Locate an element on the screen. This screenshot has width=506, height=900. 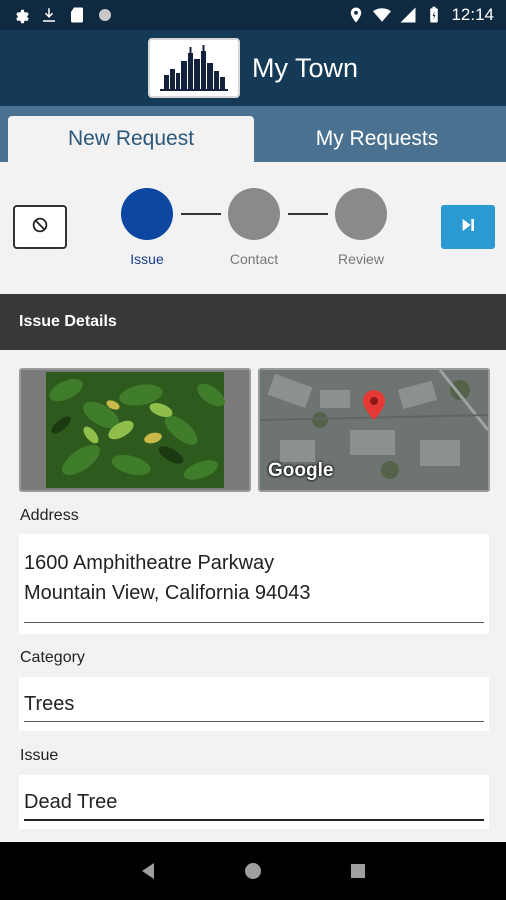
app-title: My Town is located at coordinates (305, 67).